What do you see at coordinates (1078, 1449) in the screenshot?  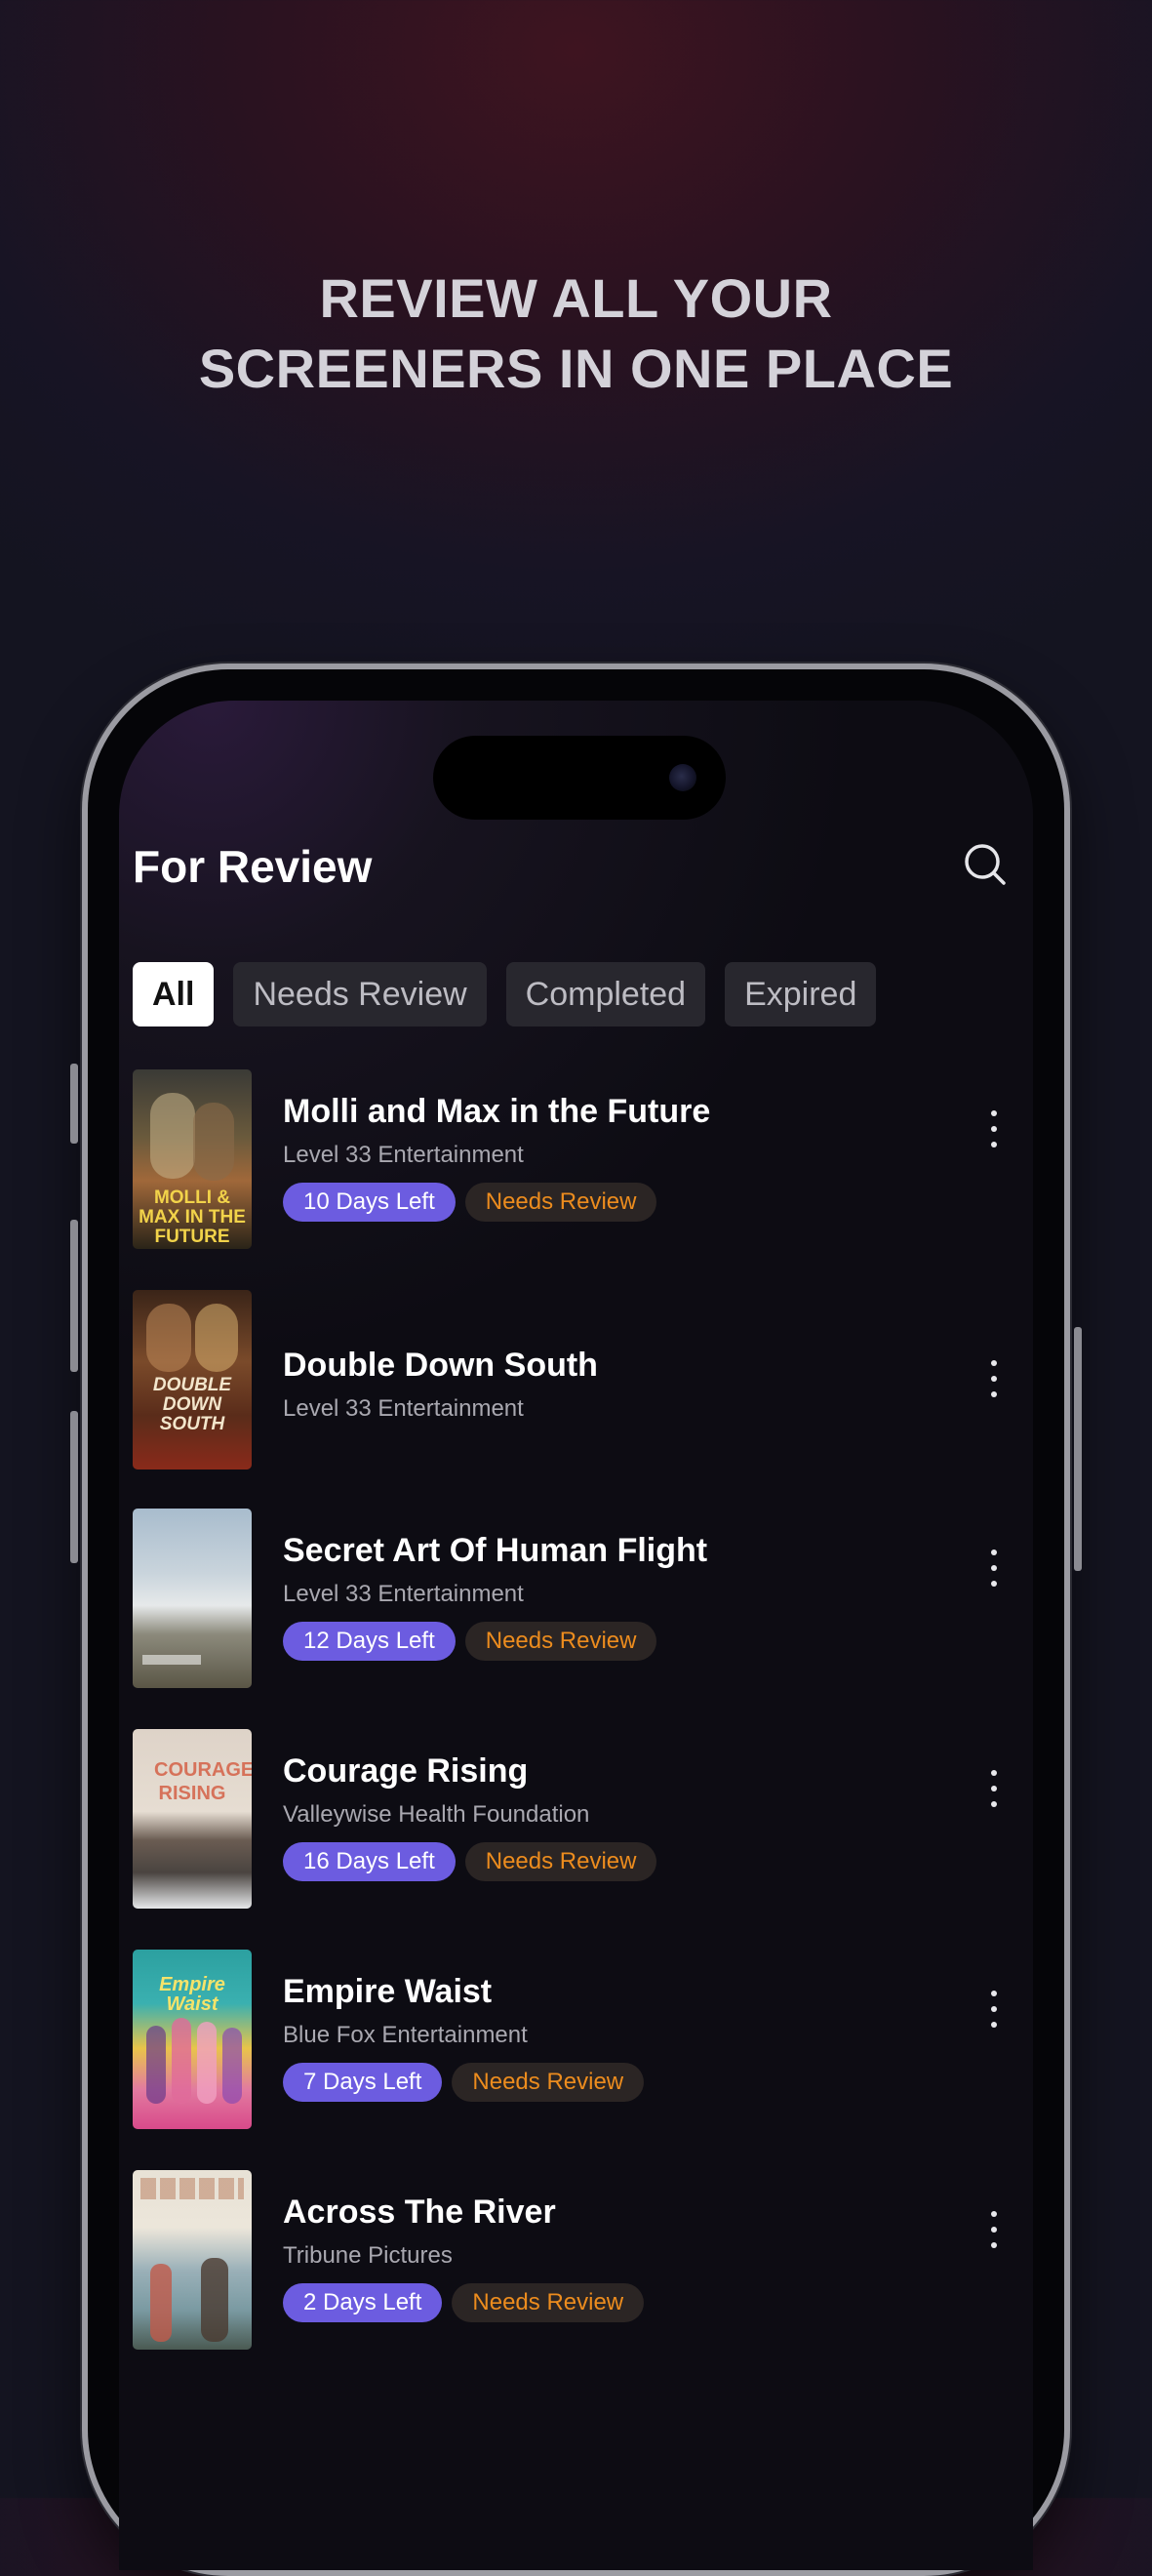 I see `phone-power-button` at bounding box center [1078, 1449].